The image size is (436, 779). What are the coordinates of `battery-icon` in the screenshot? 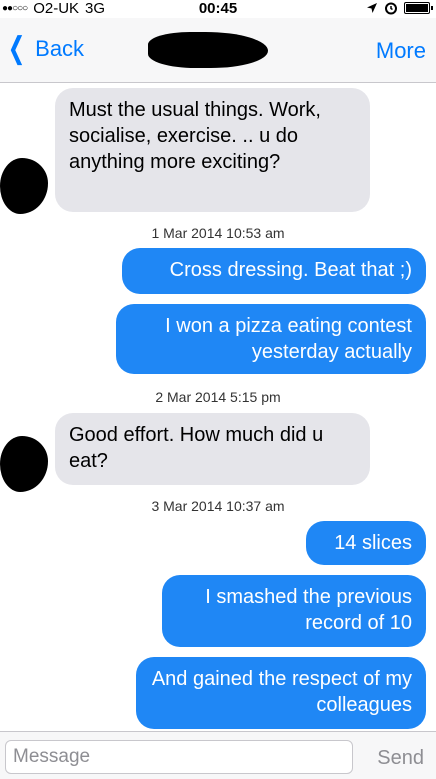 It's located at (418, 8).